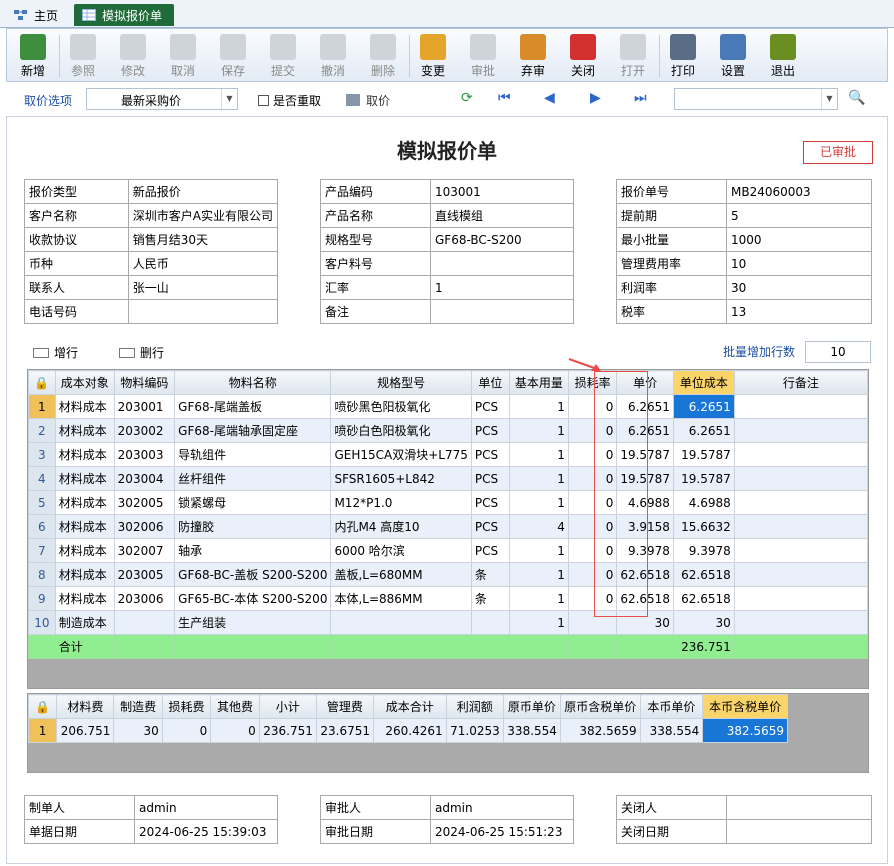  I want to click on row-number: 3, so click(42, 454).